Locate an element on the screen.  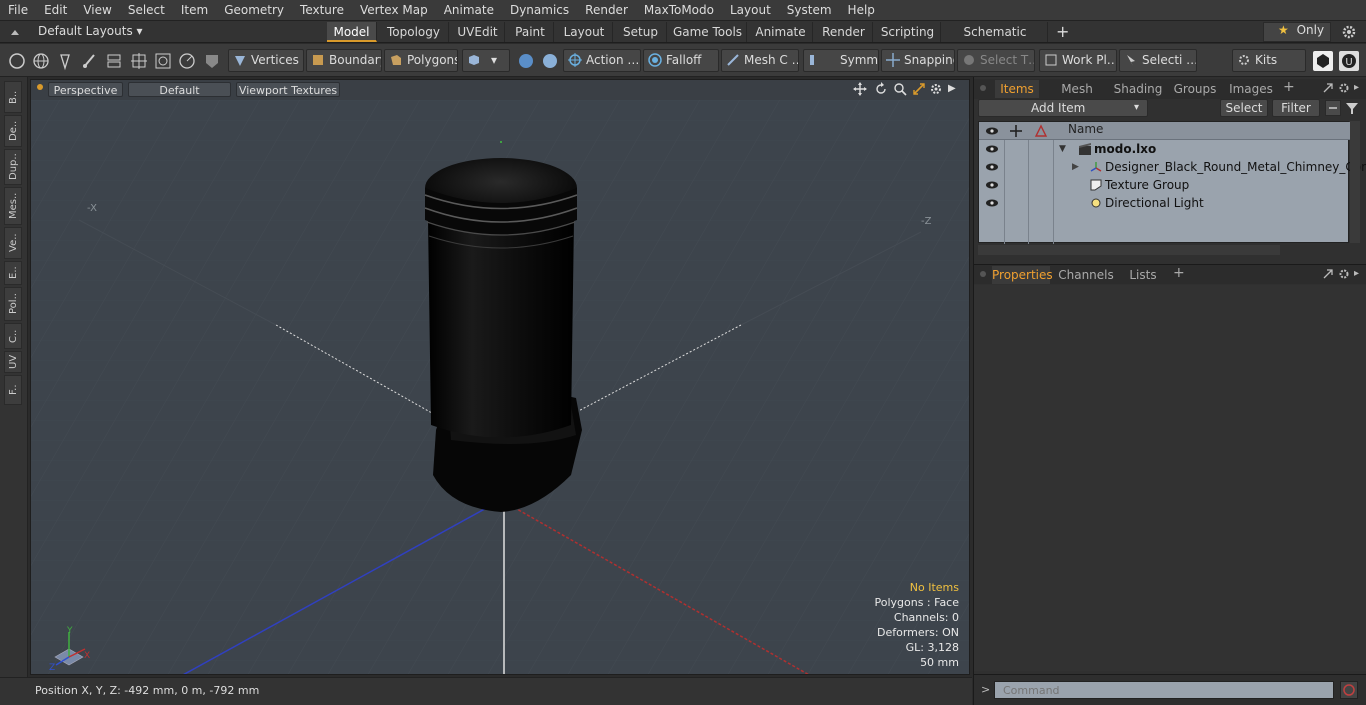
menu-vertex-map: Vertex Map is located at coordinates (394, 10).